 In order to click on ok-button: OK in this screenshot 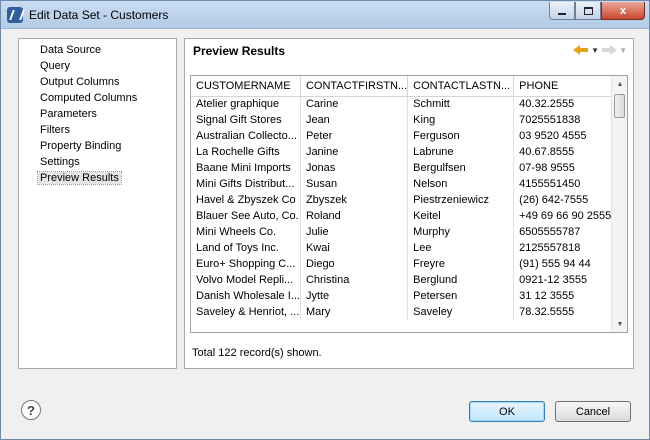, I will do `click(507, 411)`.